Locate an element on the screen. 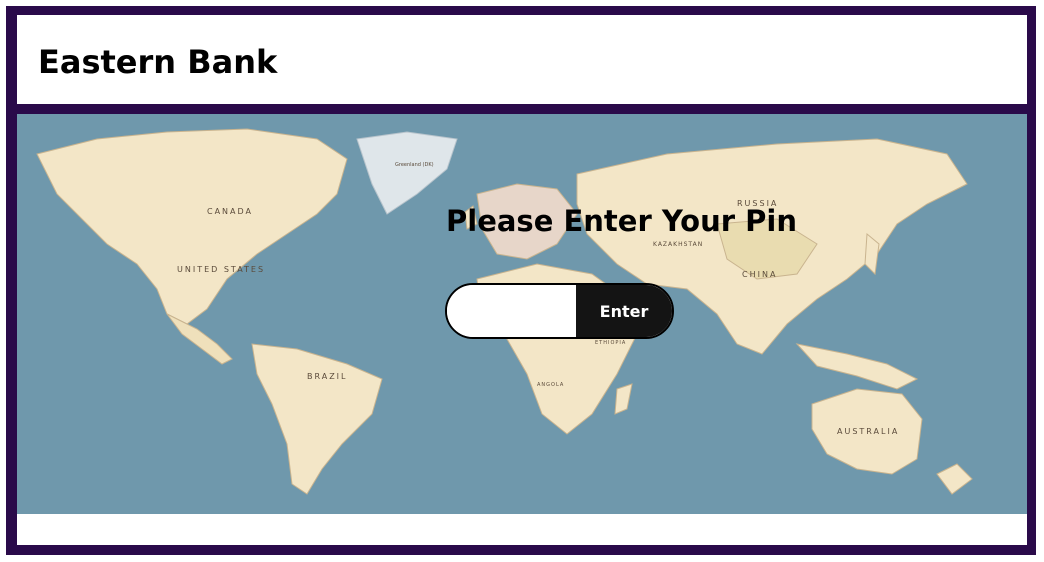 The image size is (1044, 562). pin-form: Enter is located at coordinates (559, 311).